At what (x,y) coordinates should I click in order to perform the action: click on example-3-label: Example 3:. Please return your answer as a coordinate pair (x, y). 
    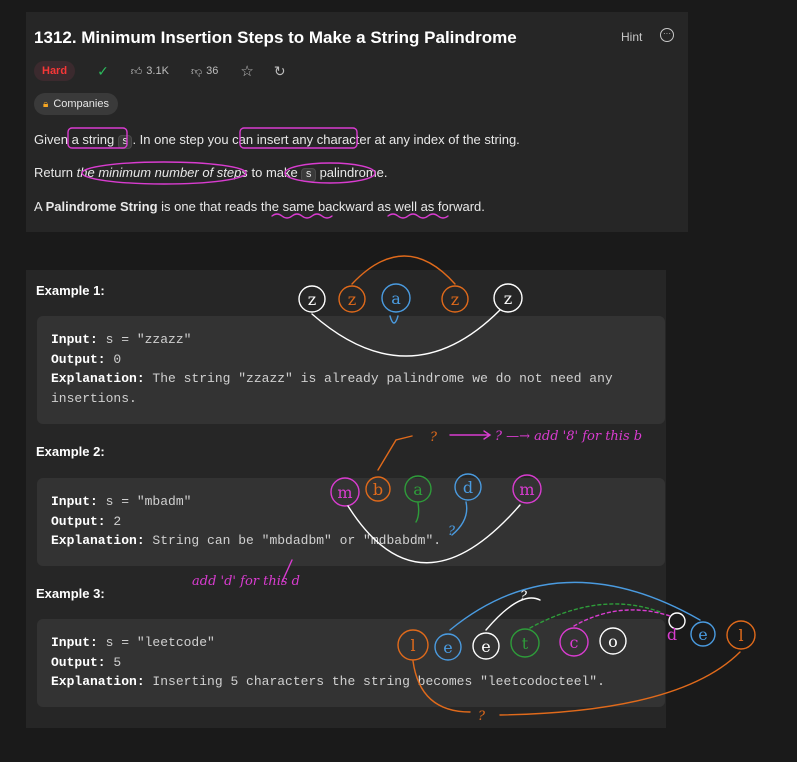
    Looking at the image, I should click on (70, 593).